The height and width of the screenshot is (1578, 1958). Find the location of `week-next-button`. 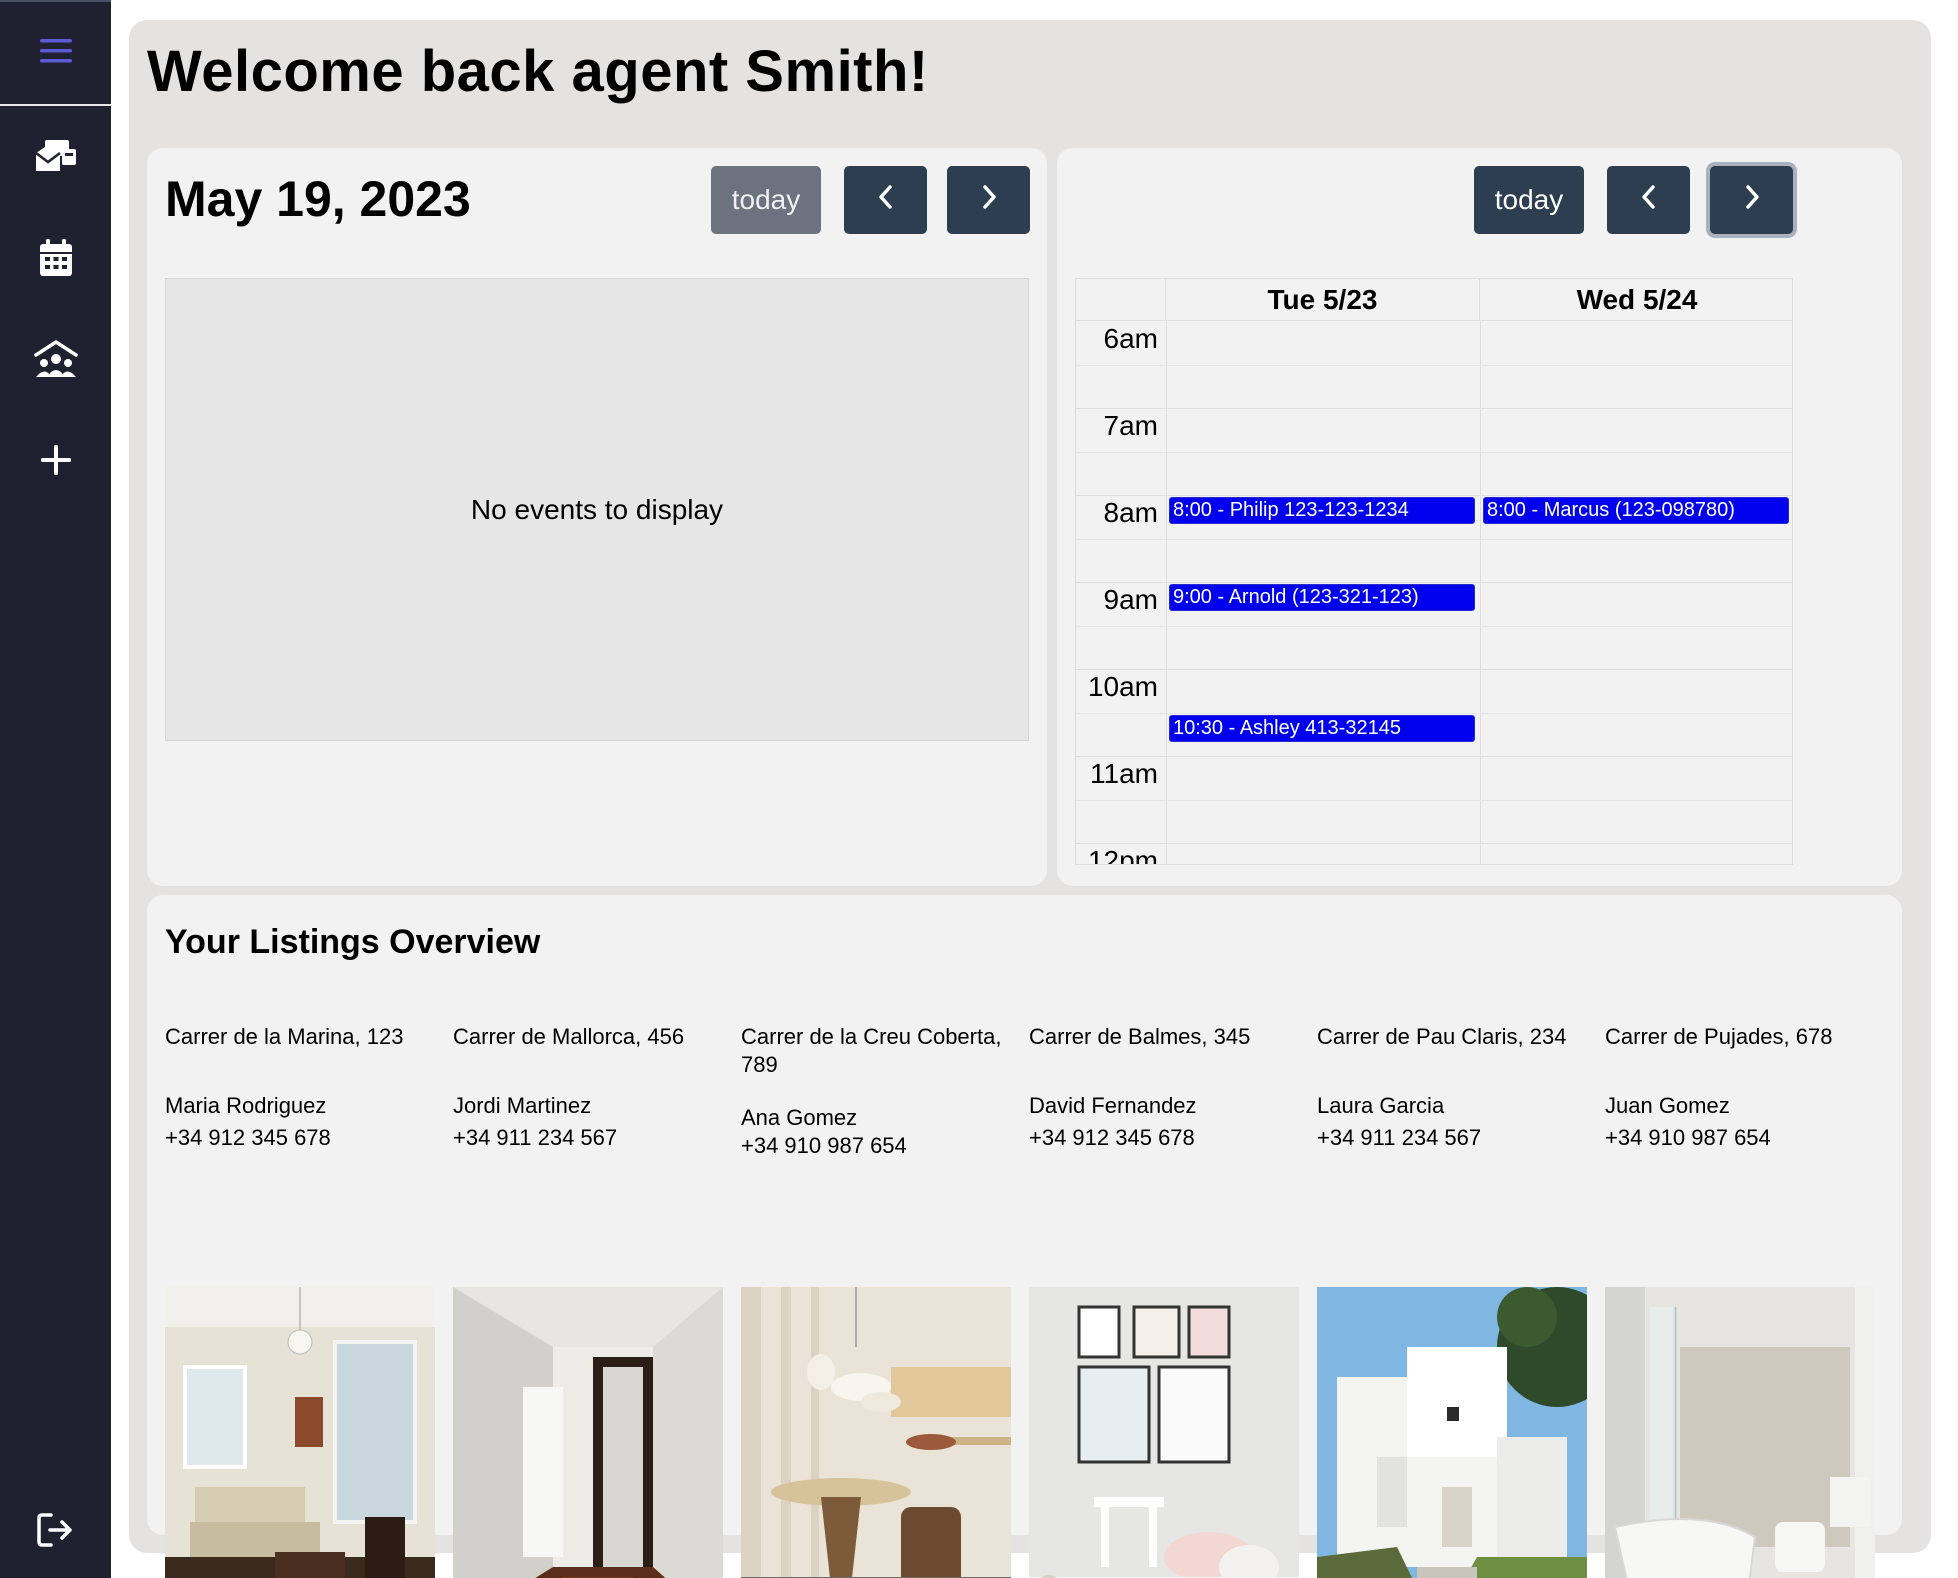

week-next-button is located at coordinates (1751, 200).